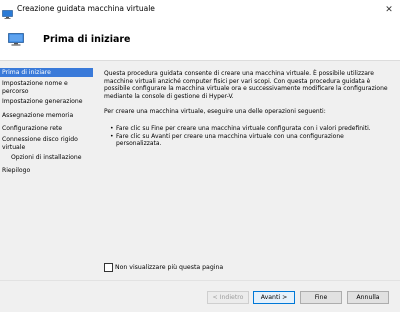 The width and height of the screenshot is (400, 312). Describe the element at coordinates (274, 297) in the screenshot. I see `next-button: Avanti >` at that location.